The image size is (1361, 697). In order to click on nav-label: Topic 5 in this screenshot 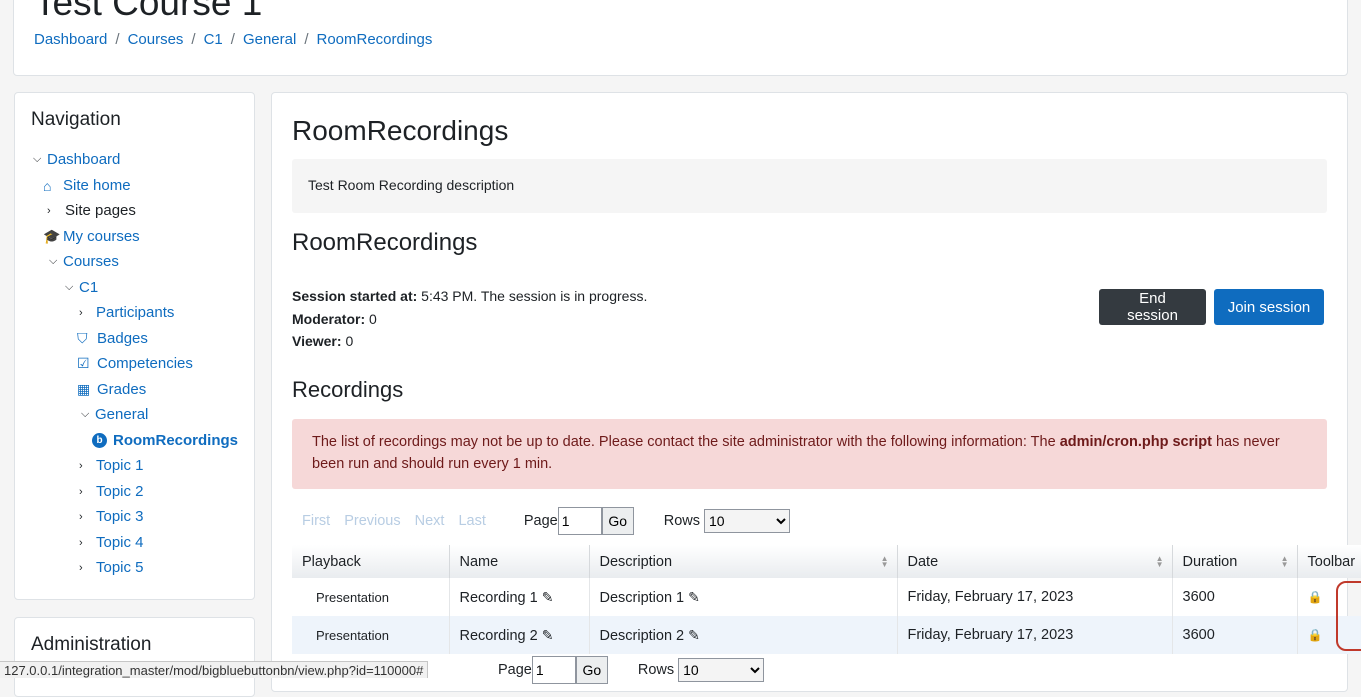, I will do `click(120, 567)`.